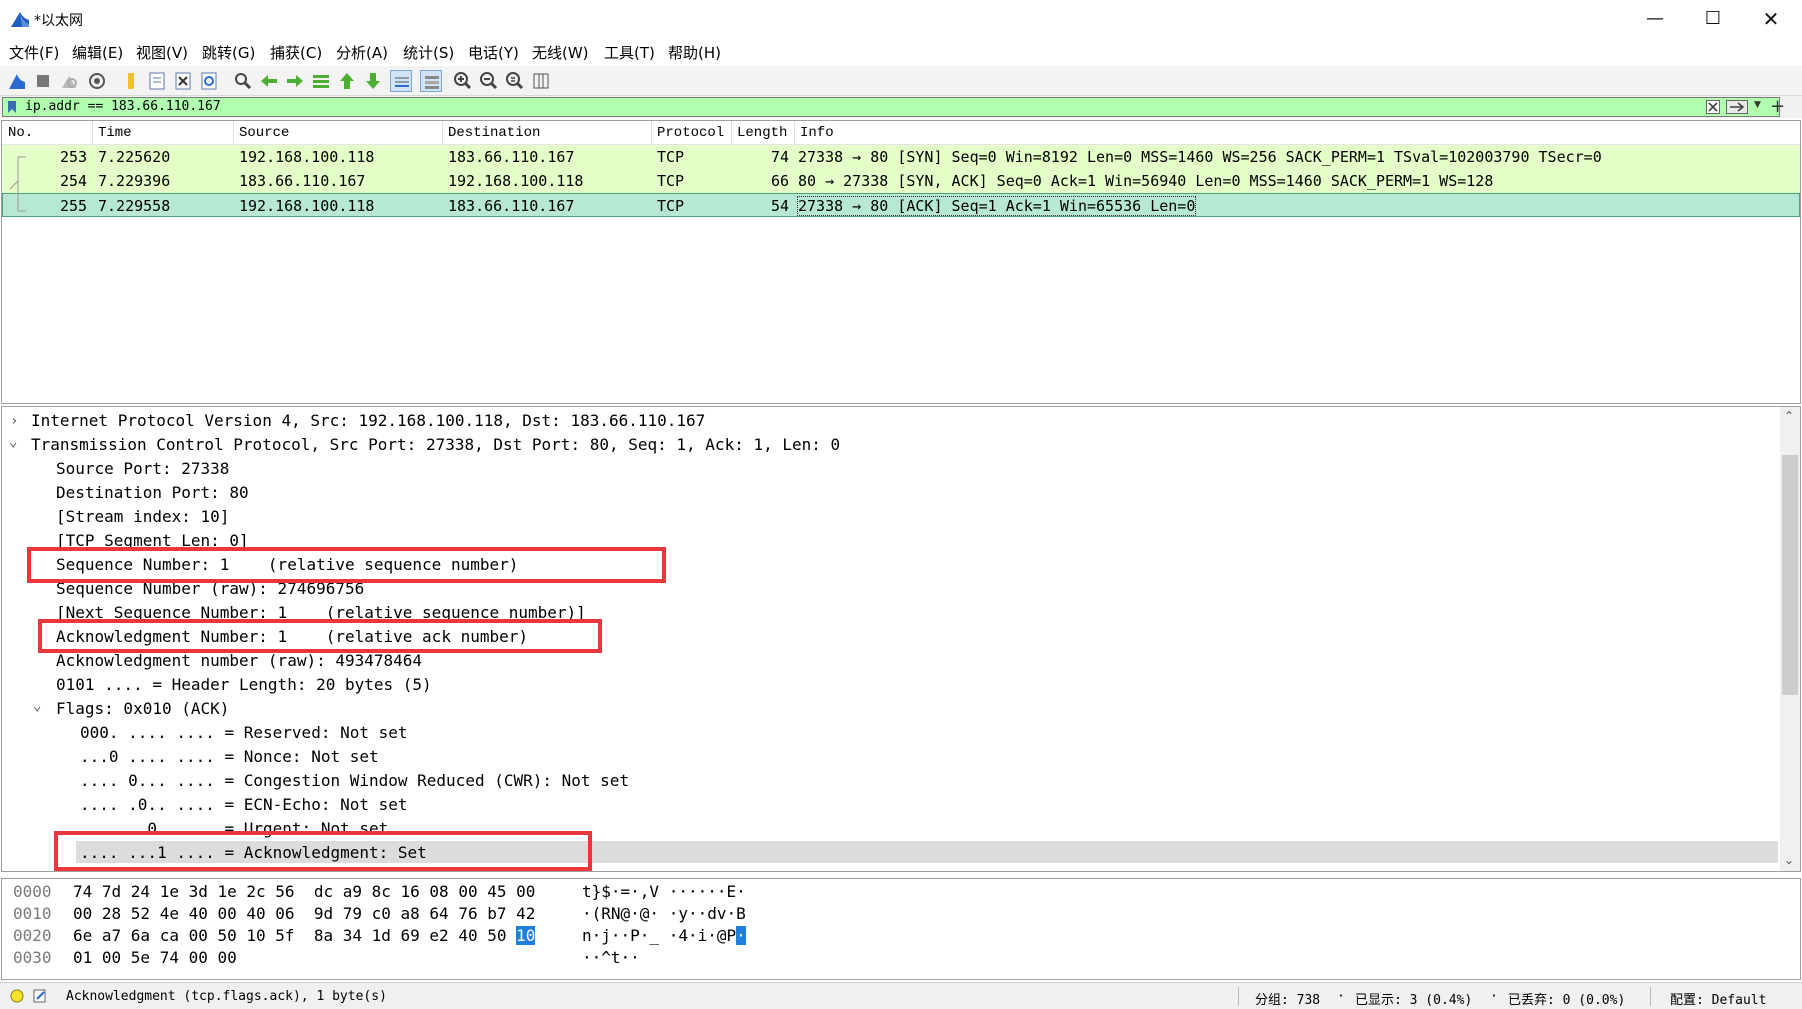 The width and height of the screenshot is (1802, 1009). I want to click on hex-bytes: 01 00 5e 74 00 00, so click(155, 957).